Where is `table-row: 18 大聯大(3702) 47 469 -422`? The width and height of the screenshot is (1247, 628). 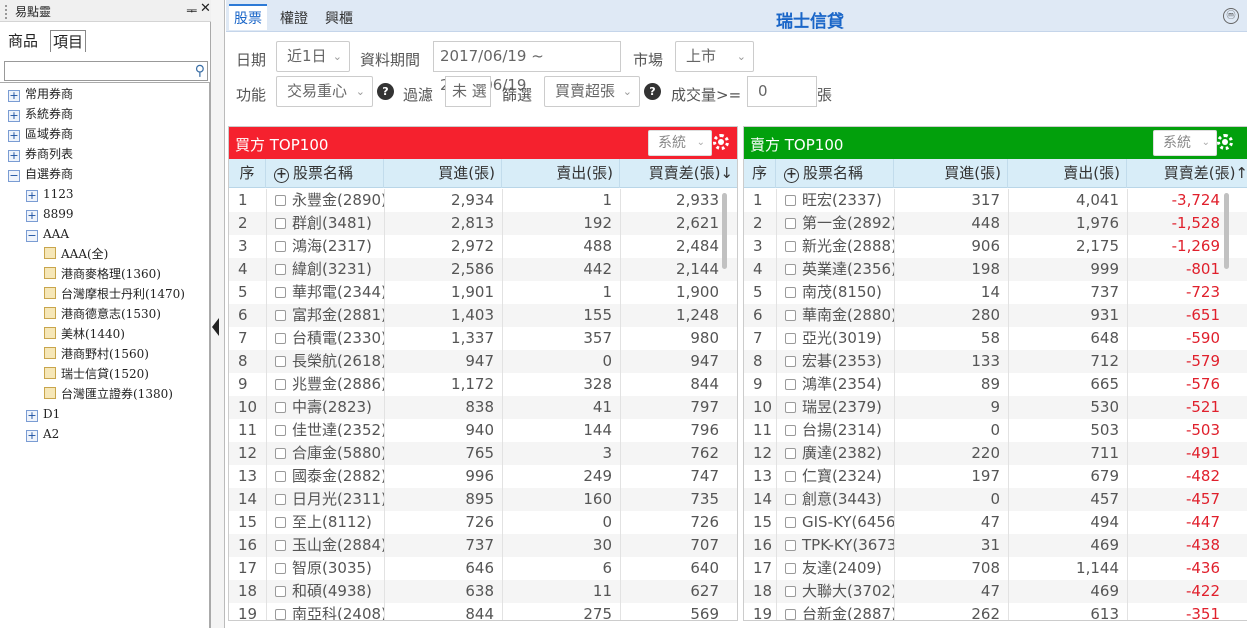 table-row: 18 大聯大(3702) 47 469 -422 is located at coordinates (995, 591).